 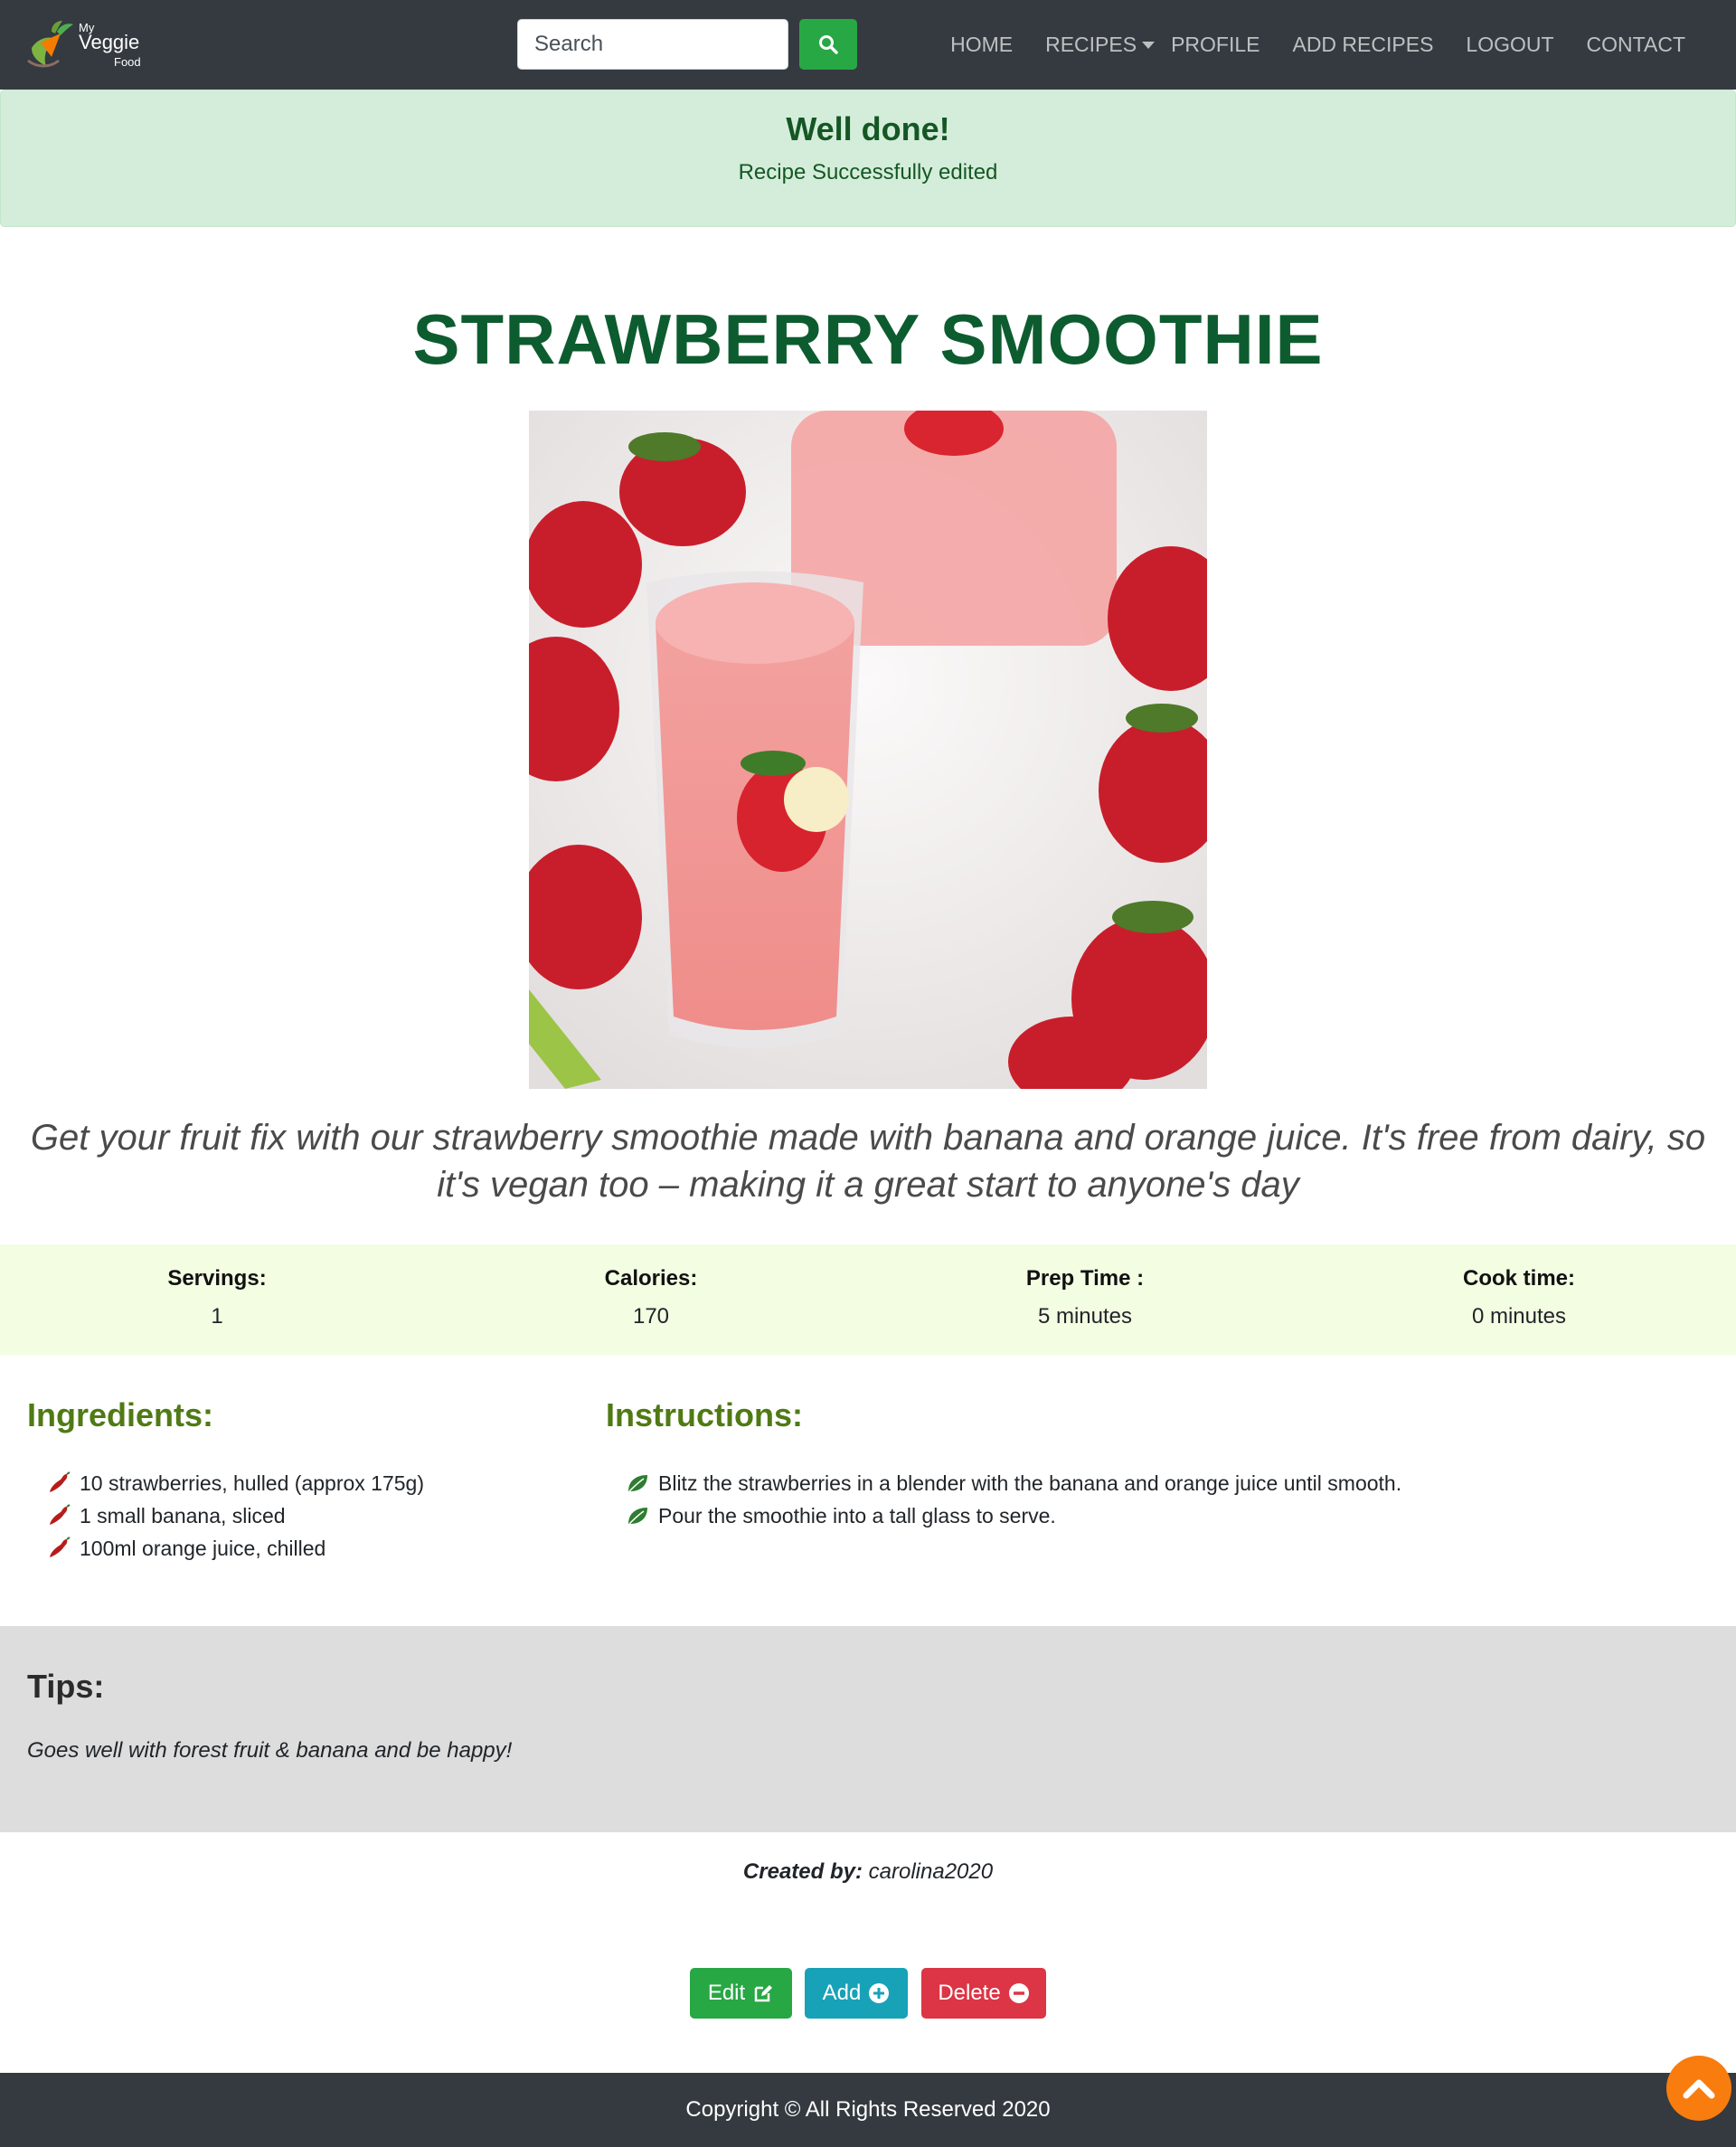 What do you see at coordinates (880, 1993) in the screenshot?
I see `plus-circle-icon` at bounding box center [880, 1993].